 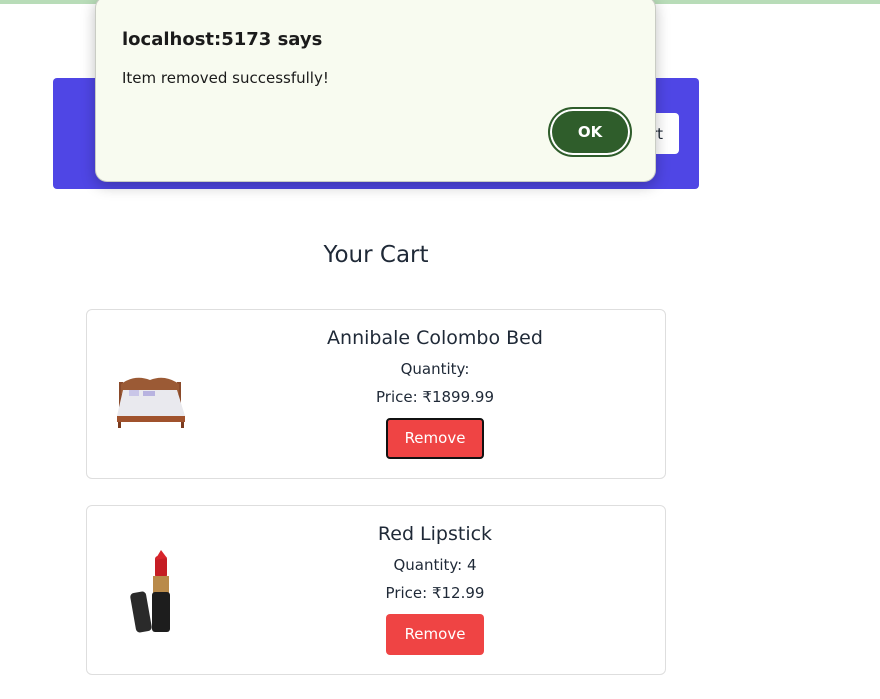 I want to click on ok-button: OK, so click(x=590, y=132).